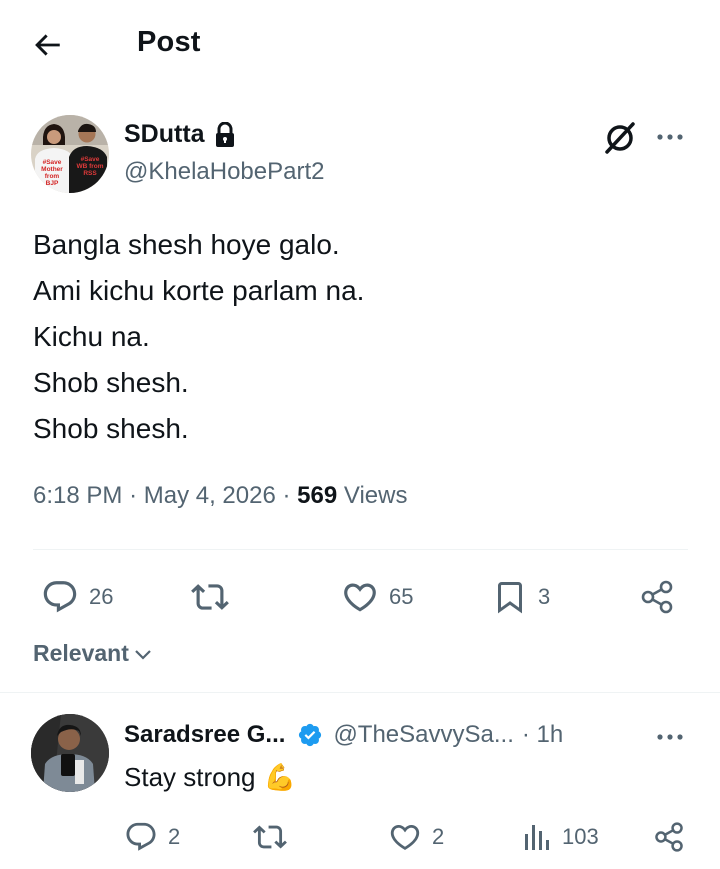 This screenshot has height=869, width=720. I want to click on post-line: Bangla shesh hoye galo., so click(186, 244).